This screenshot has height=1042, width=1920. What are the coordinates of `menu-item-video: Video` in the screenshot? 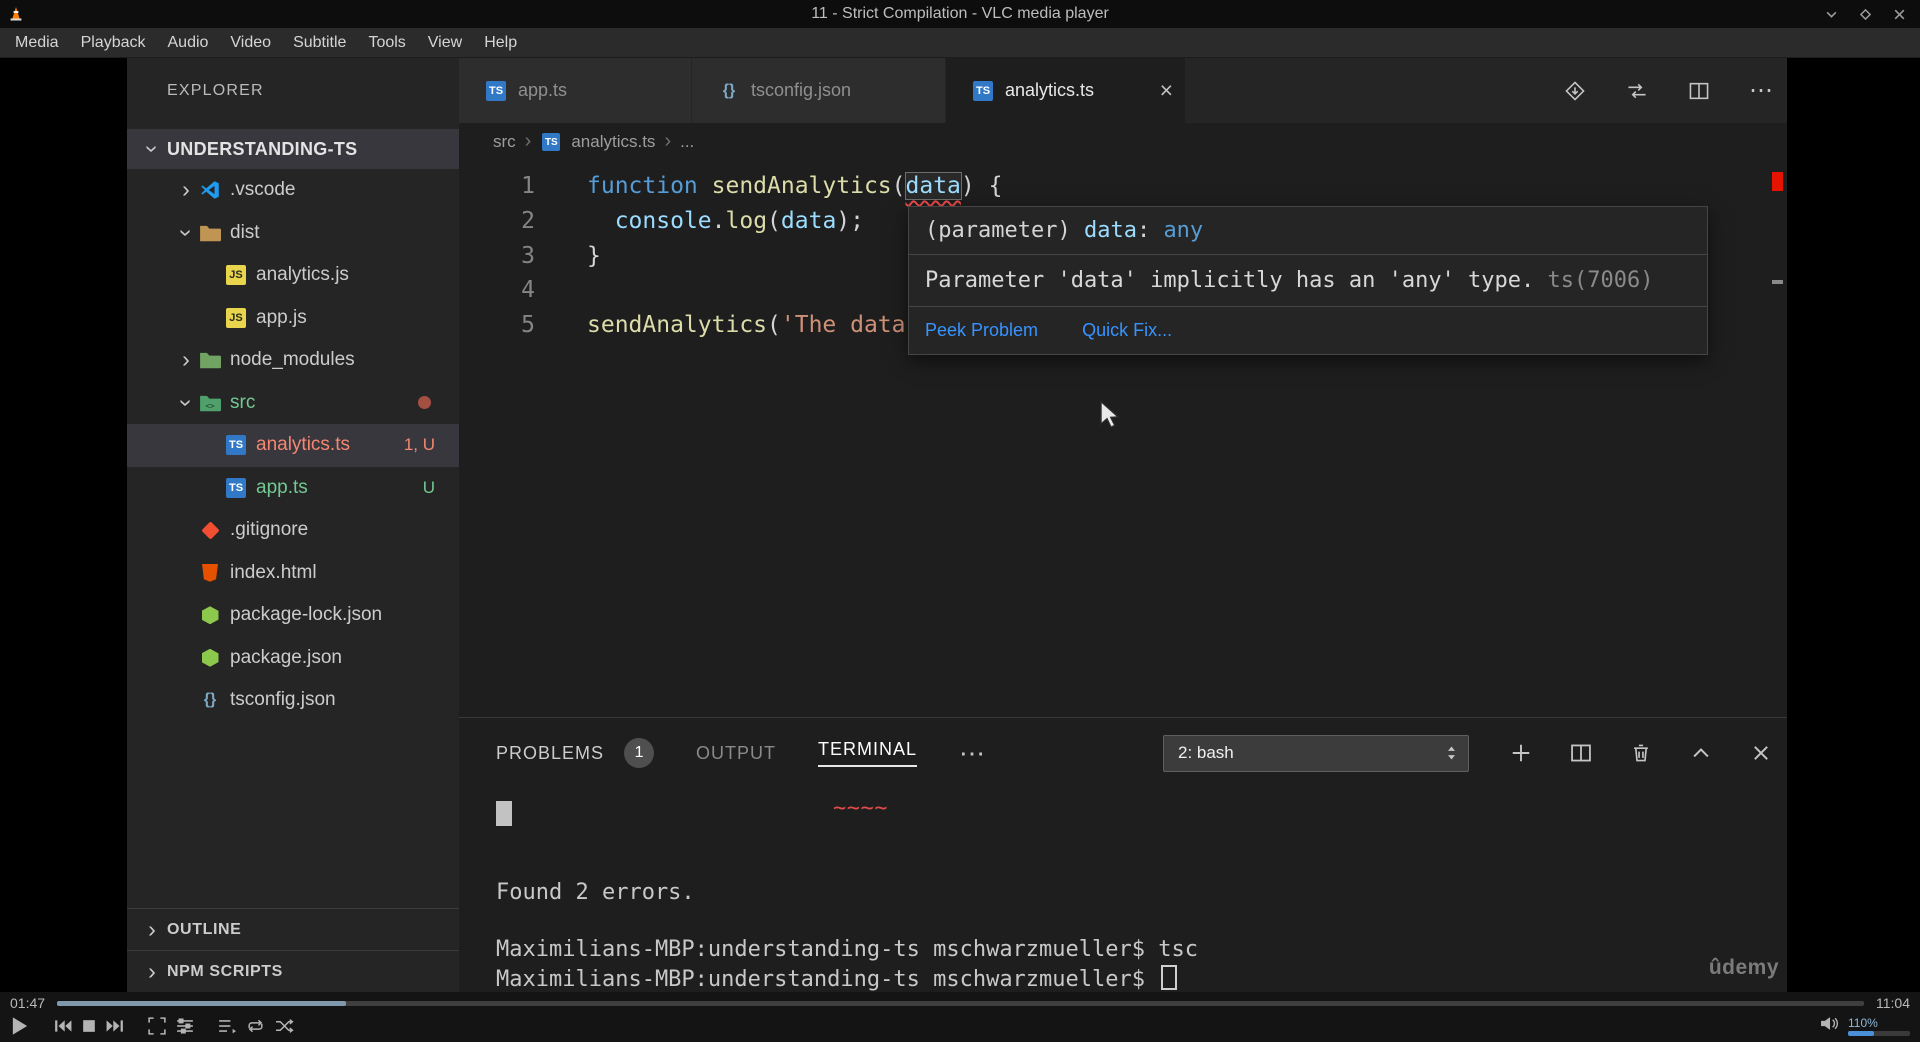 It's located at (250, 43).